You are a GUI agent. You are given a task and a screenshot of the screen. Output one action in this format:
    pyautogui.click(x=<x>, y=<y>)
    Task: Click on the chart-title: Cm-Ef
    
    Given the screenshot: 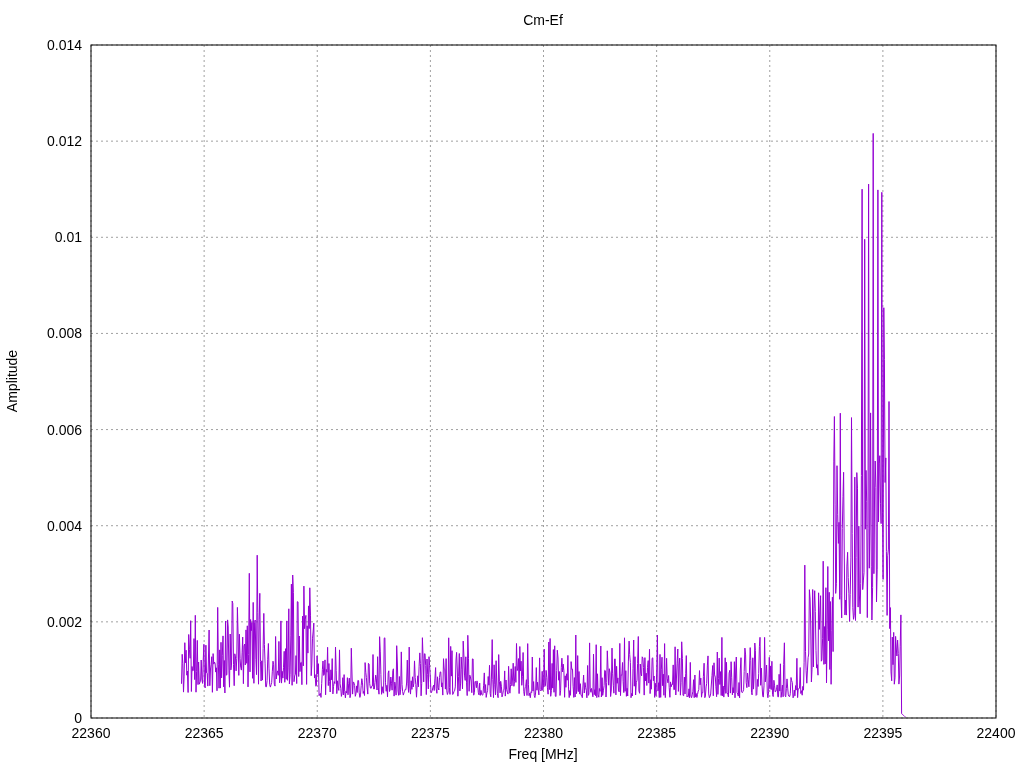 What is the action you would take?
    pyautogui.click(x=543, y=20)
    